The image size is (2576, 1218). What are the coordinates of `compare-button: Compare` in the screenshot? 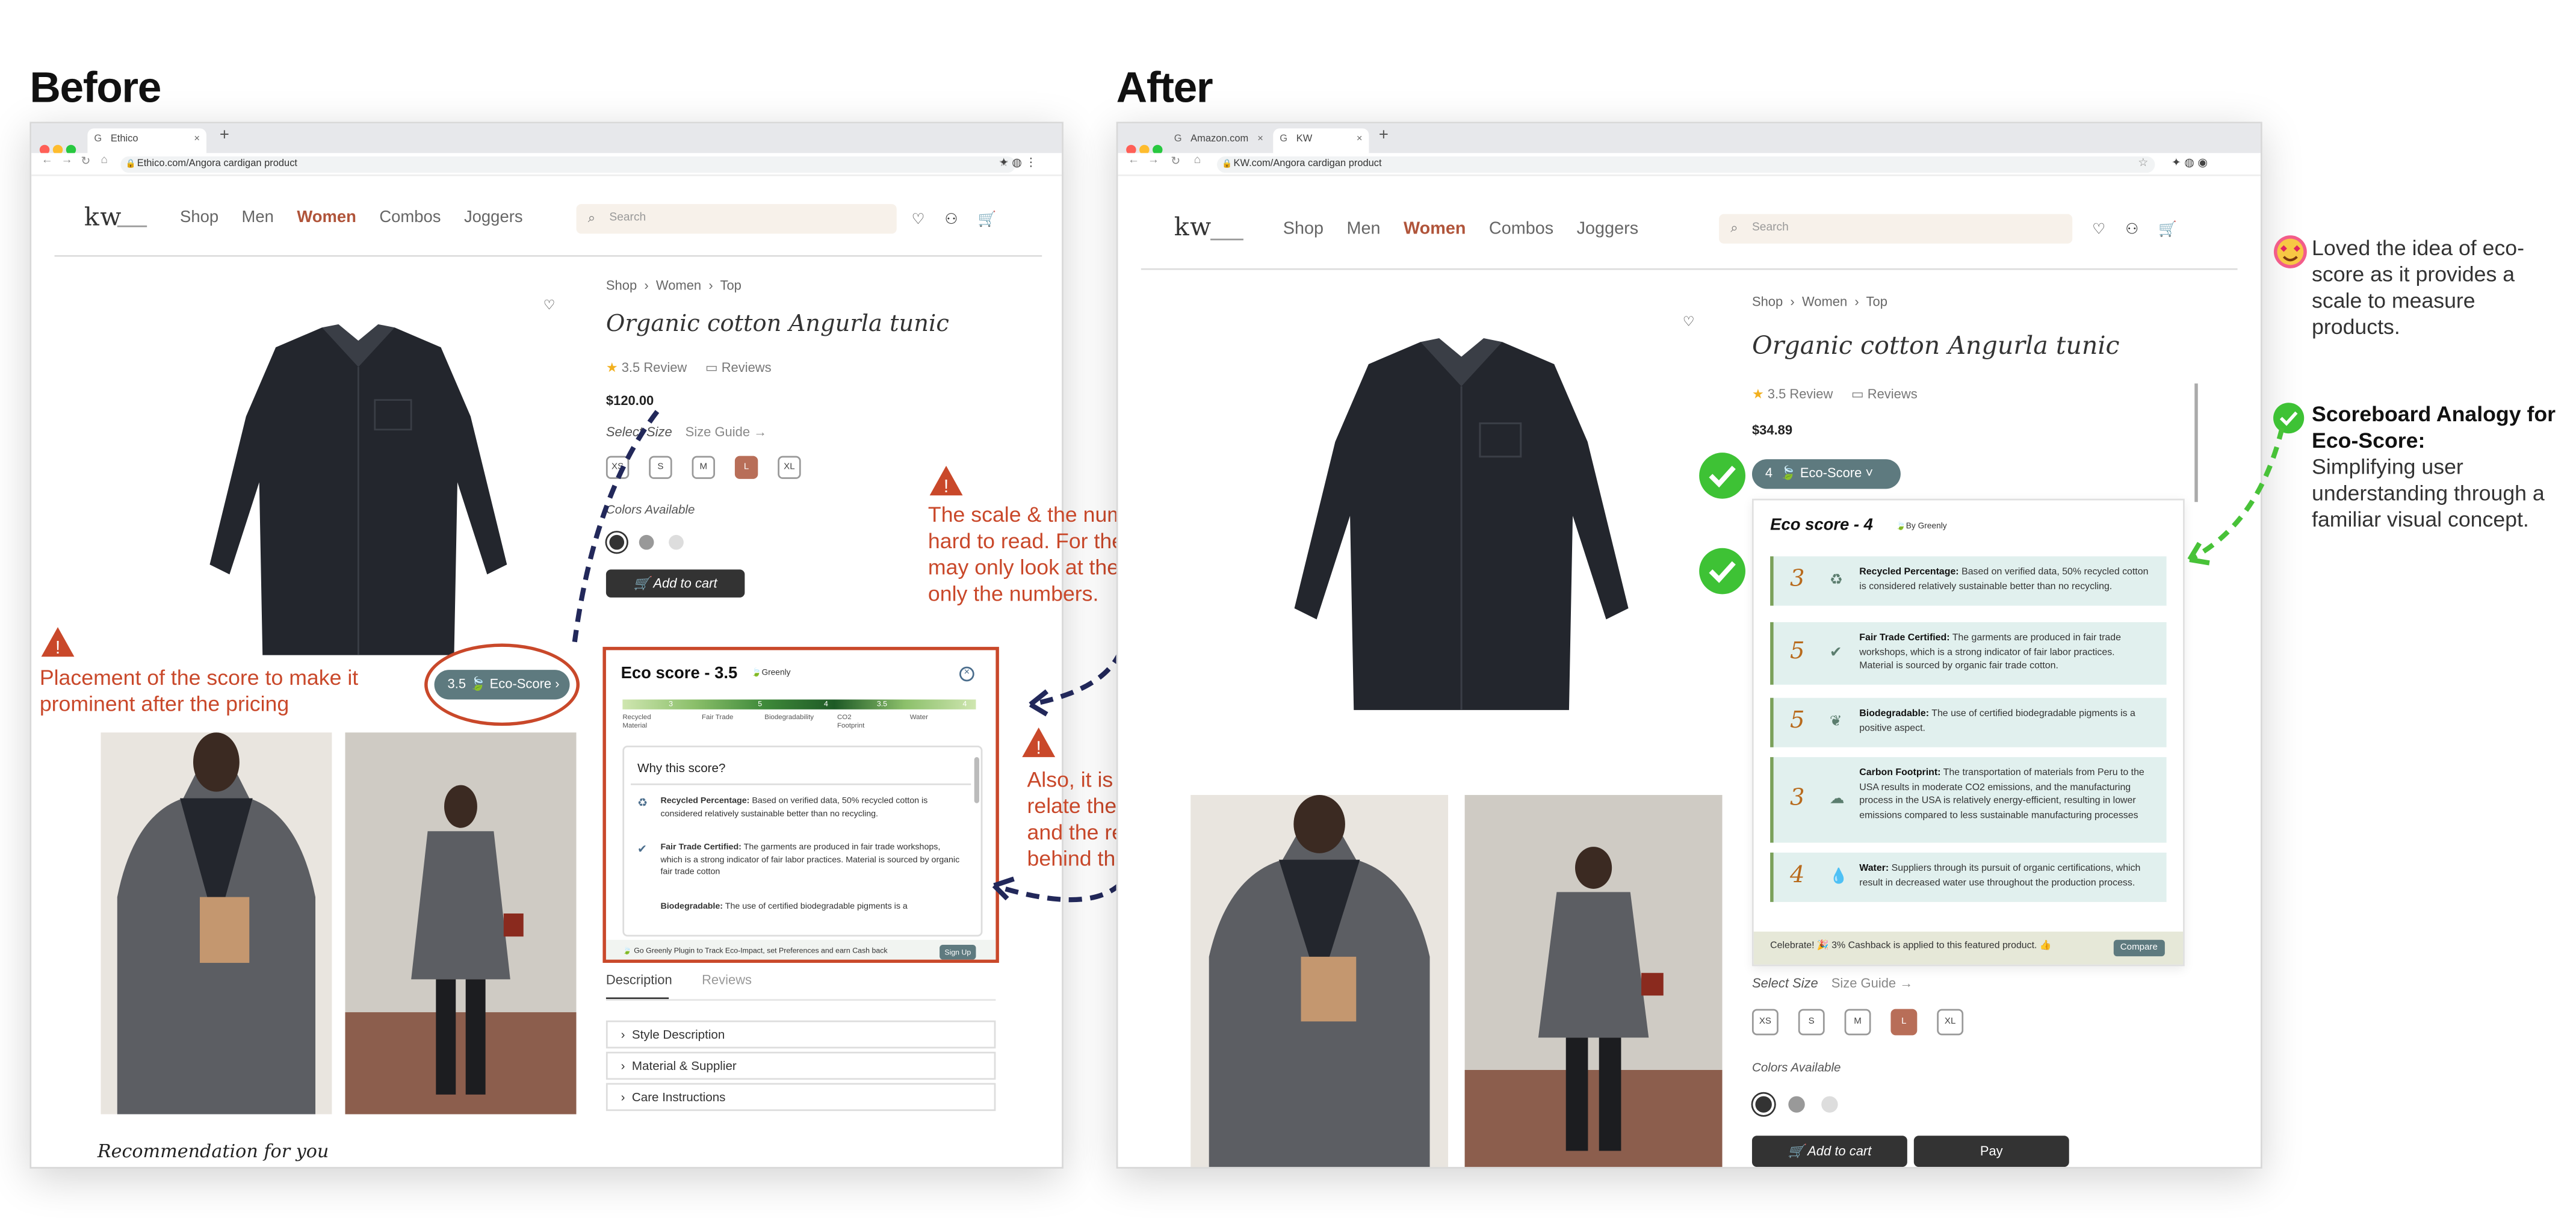 It's located at (2138, 948).